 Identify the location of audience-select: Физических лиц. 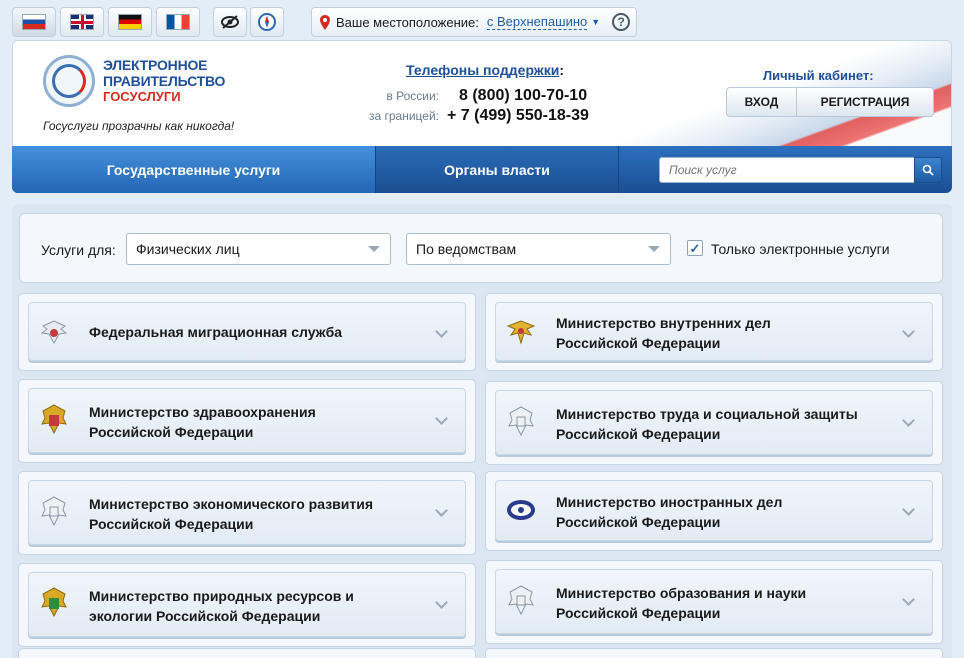
(258, 249).